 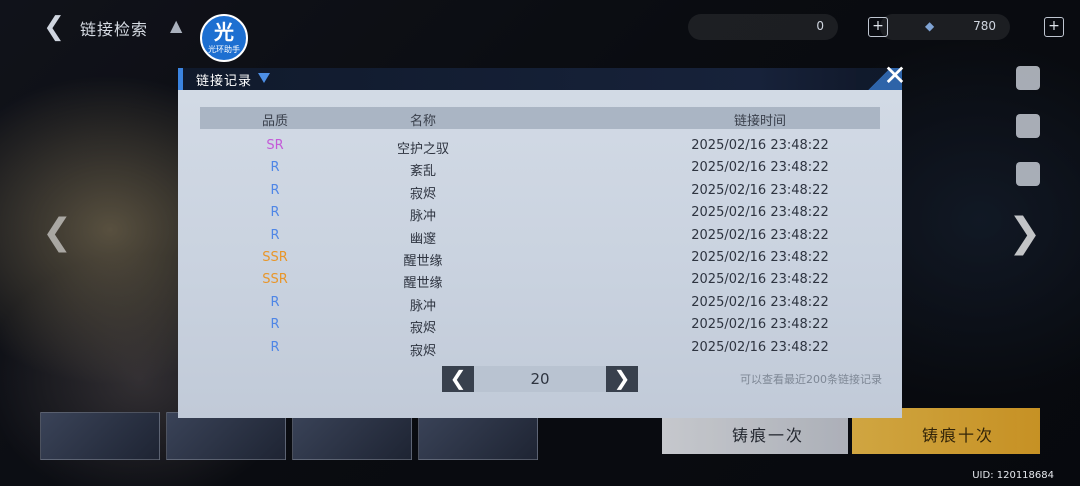 I want to click on column-time: 链接时间, so click(x=759, y=121).